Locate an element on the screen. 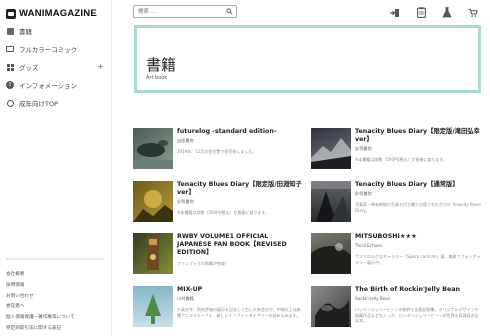 The height and width of the screenshot is (336, 490). flask-icon is located at coordinates (447, 12).